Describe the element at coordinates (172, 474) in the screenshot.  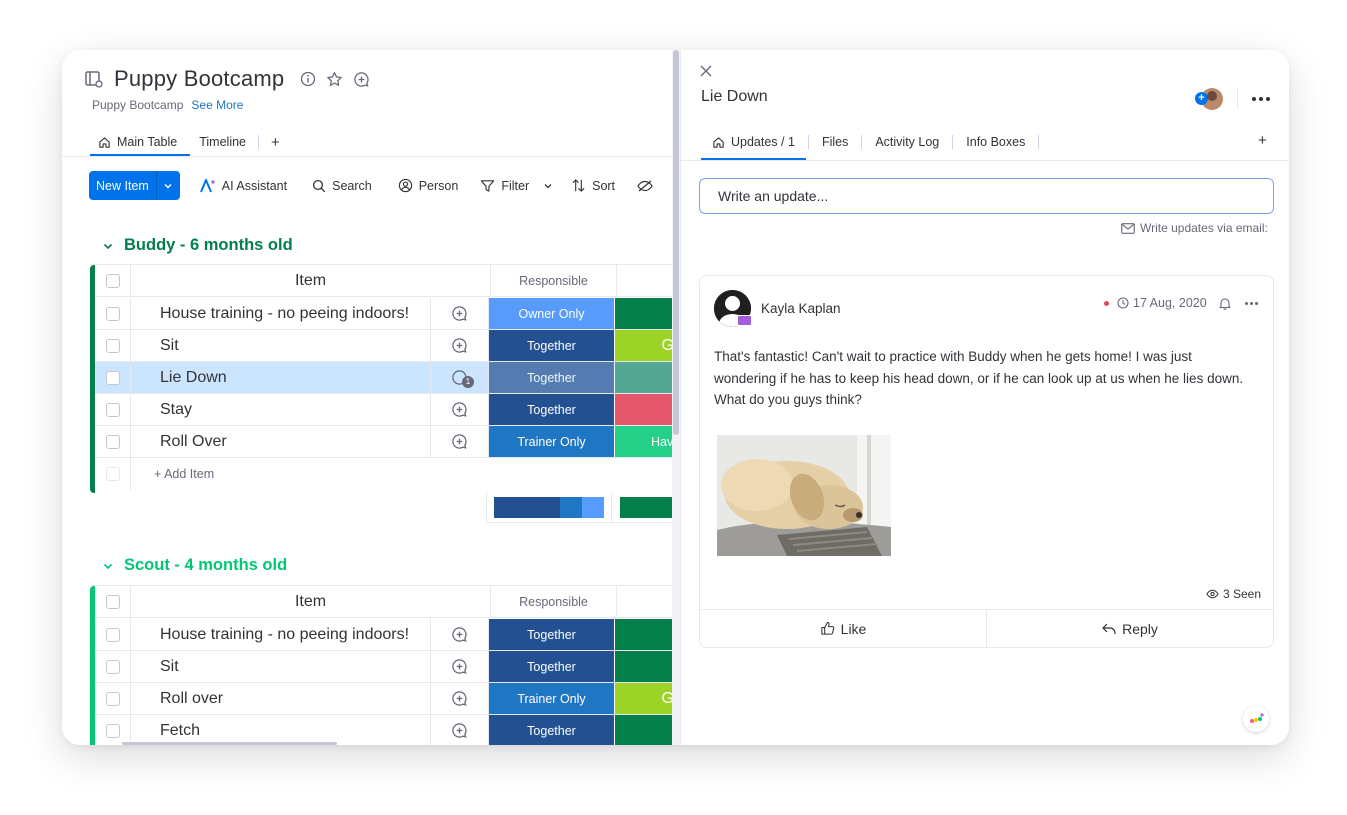
I see `add-item-button: + Add Item` at that location.